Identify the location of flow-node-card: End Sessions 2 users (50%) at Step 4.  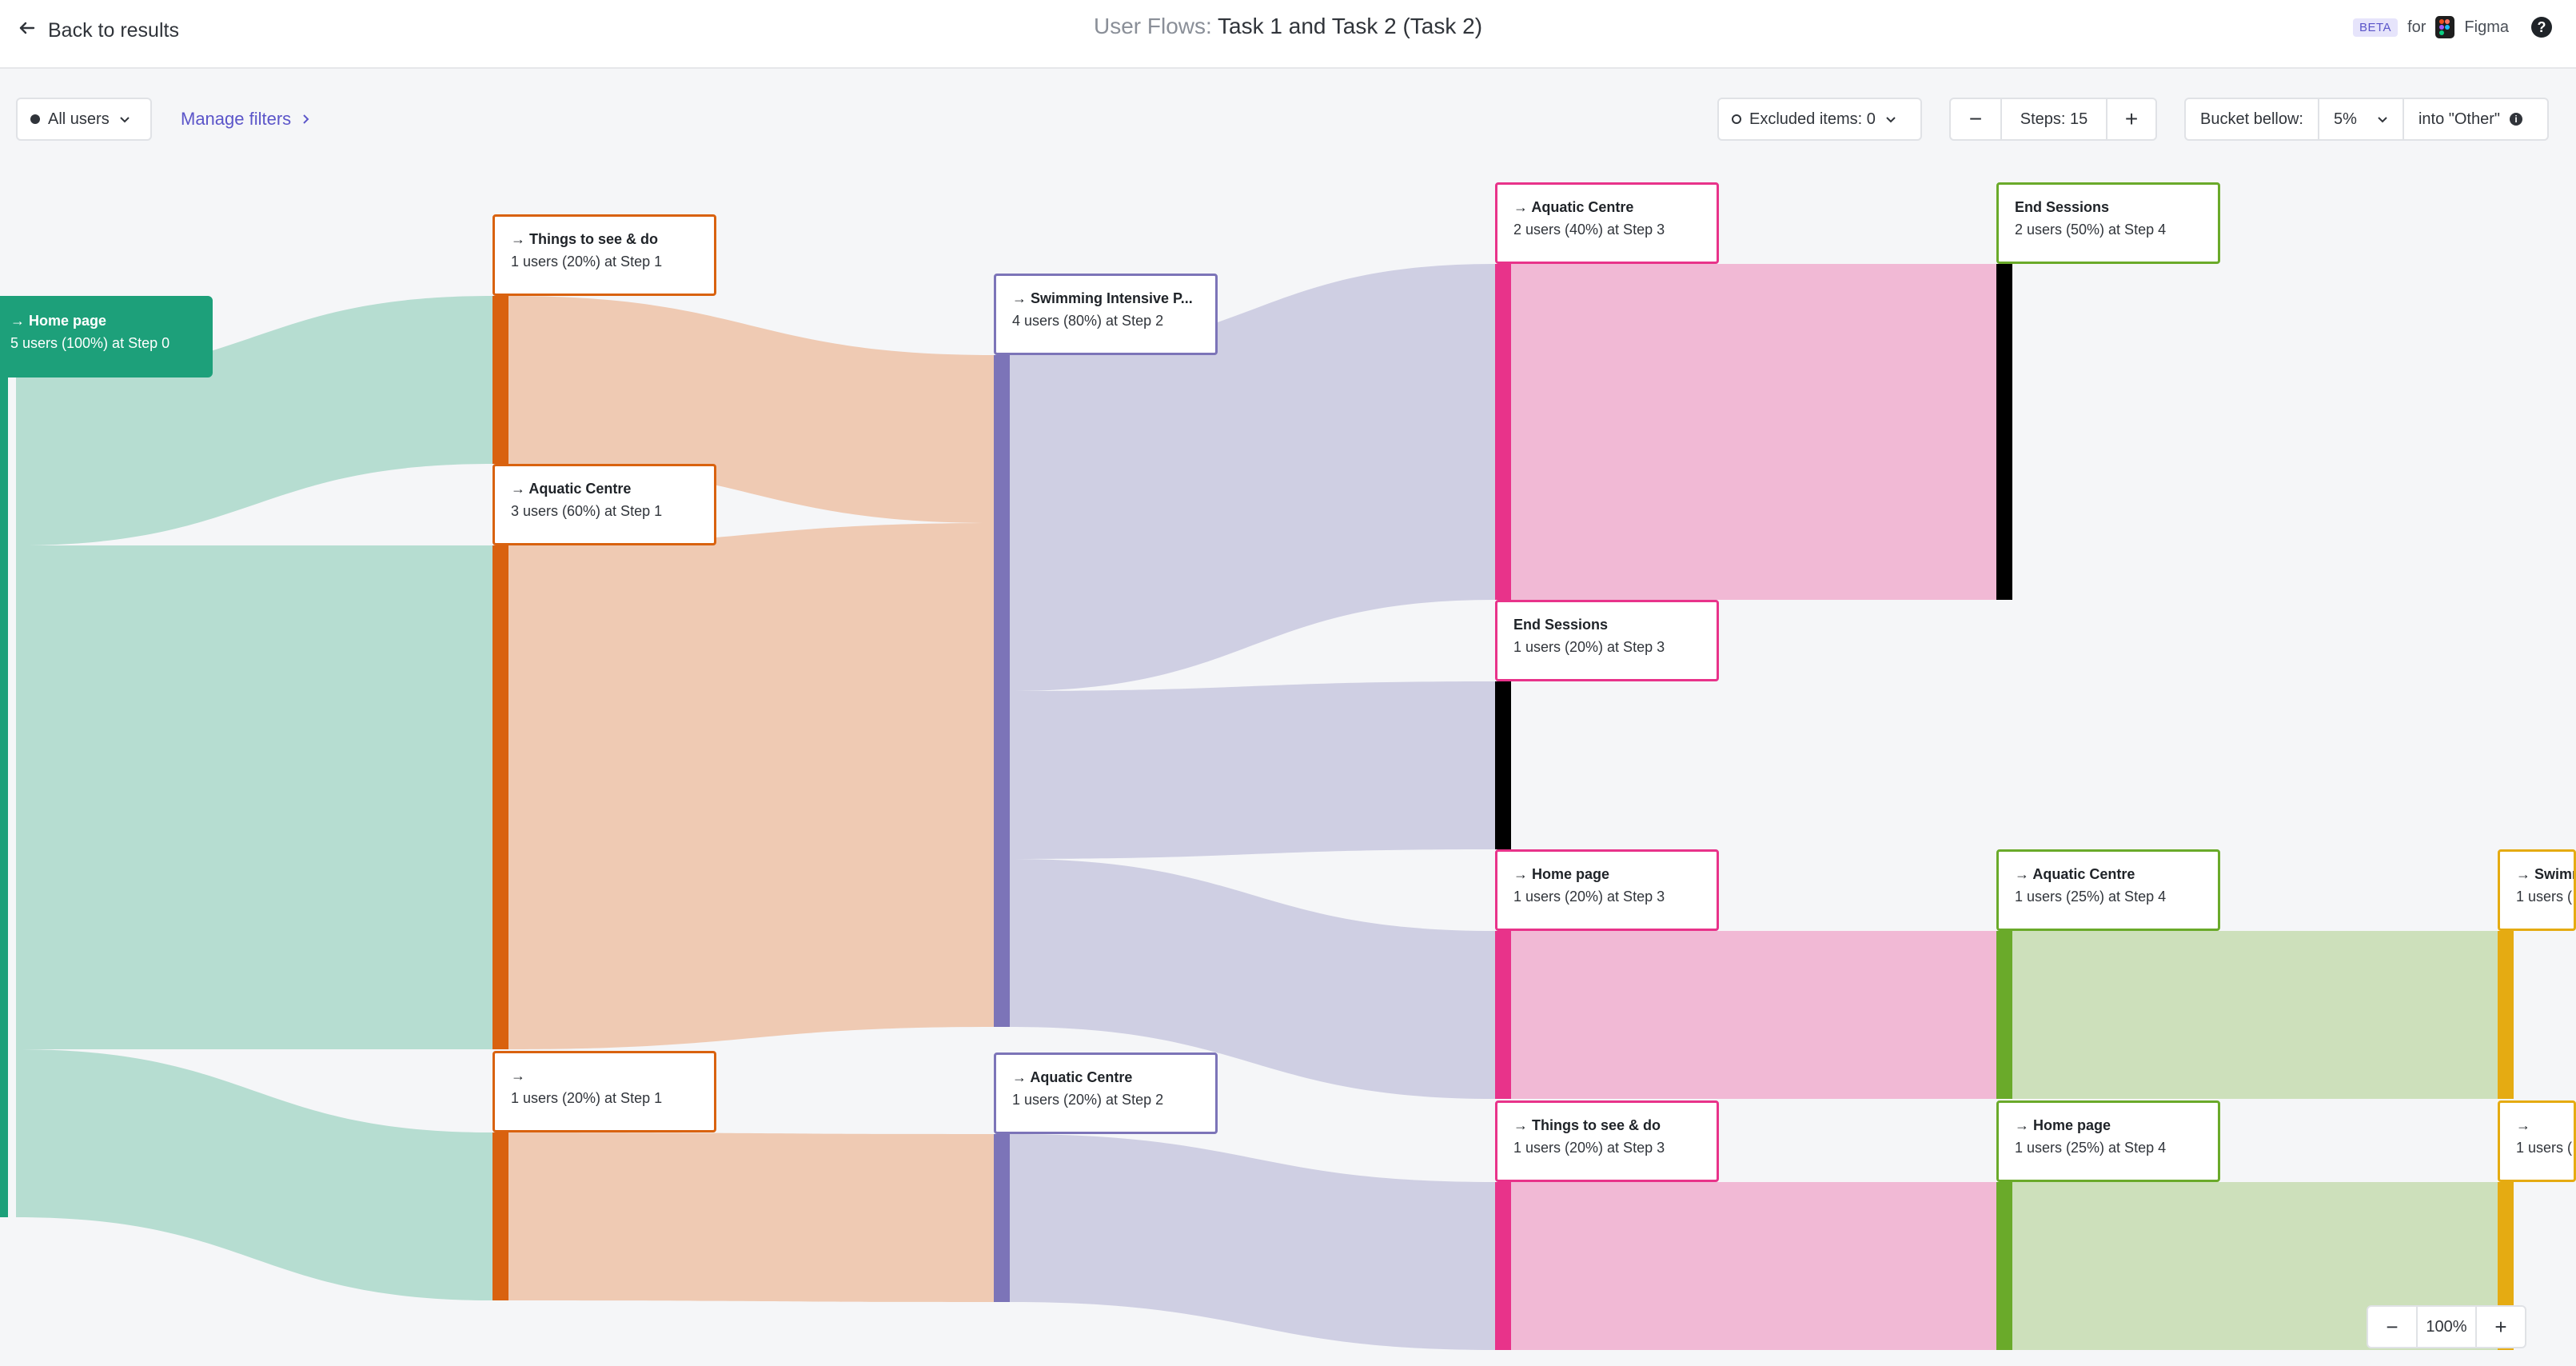
(2108, 223).